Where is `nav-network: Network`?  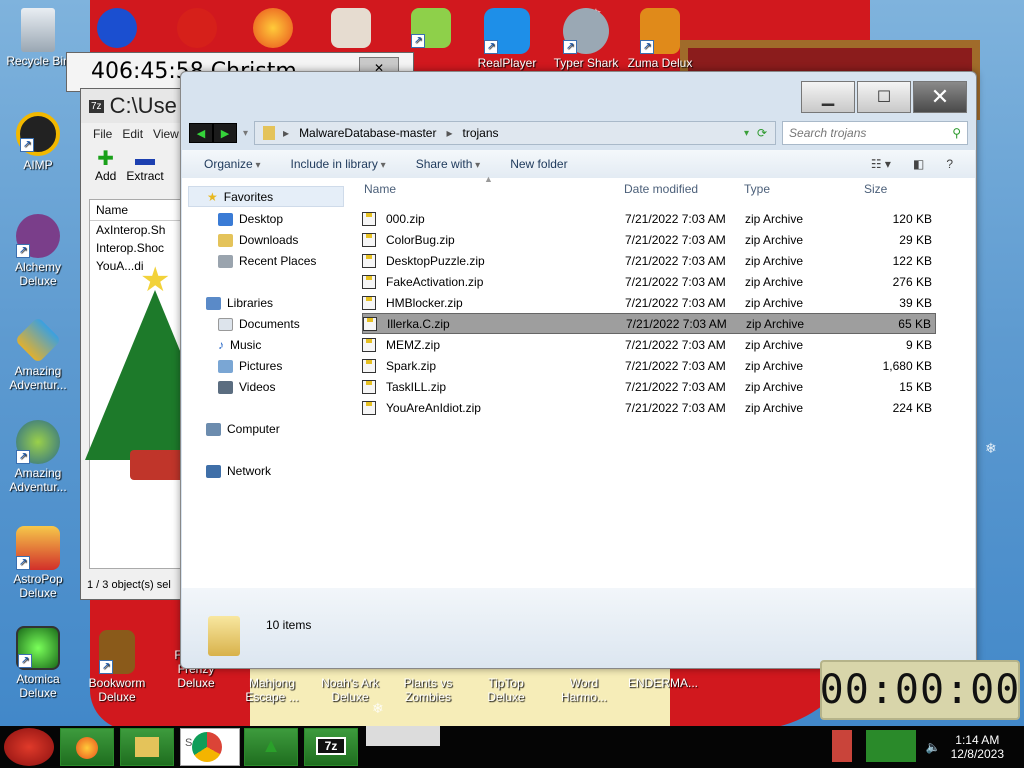
nav-network: Network is located at coordinates (238, 471).